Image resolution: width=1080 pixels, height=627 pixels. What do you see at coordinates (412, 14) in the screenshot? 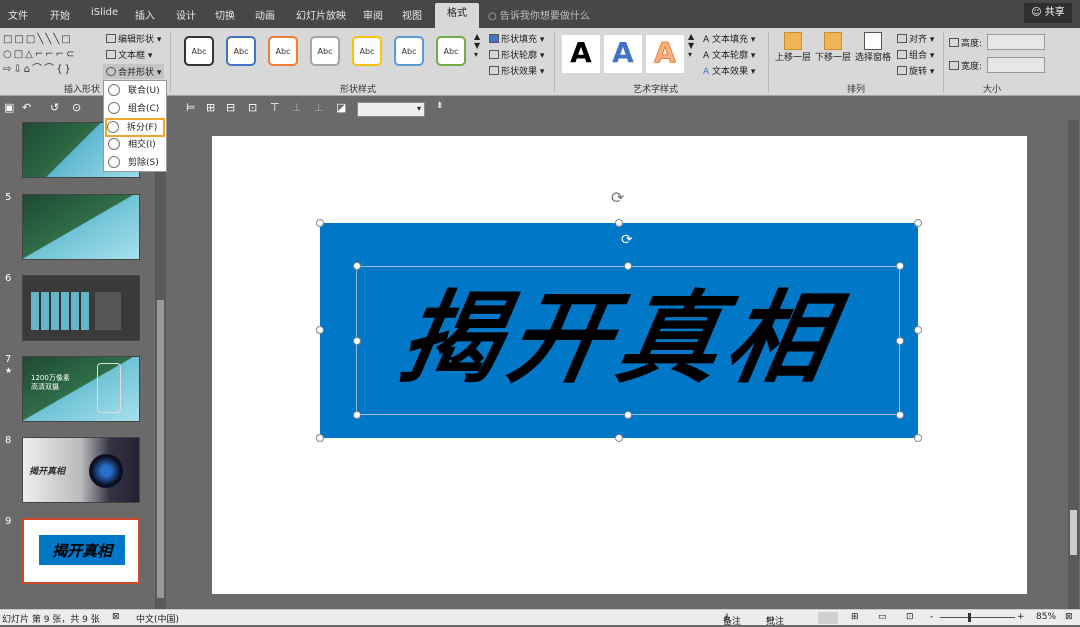
I see `tab-view: 视图` at bounding box center [412, 14].